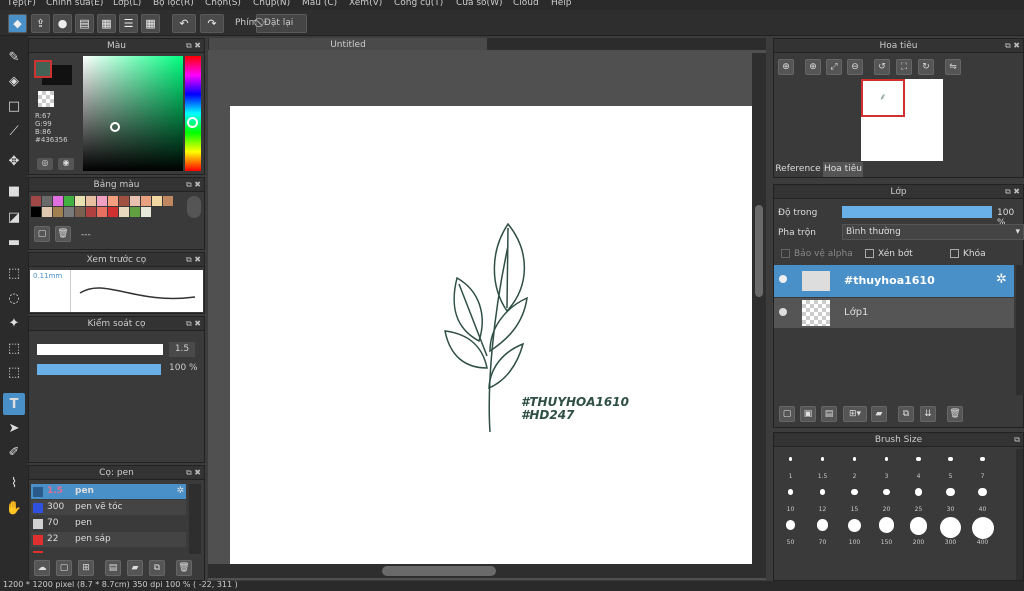 Image resolution: width=1024 pixels, height=591 pixels. I want to click on blend-mode-select: Bình thường ▾, so click(933, 232).